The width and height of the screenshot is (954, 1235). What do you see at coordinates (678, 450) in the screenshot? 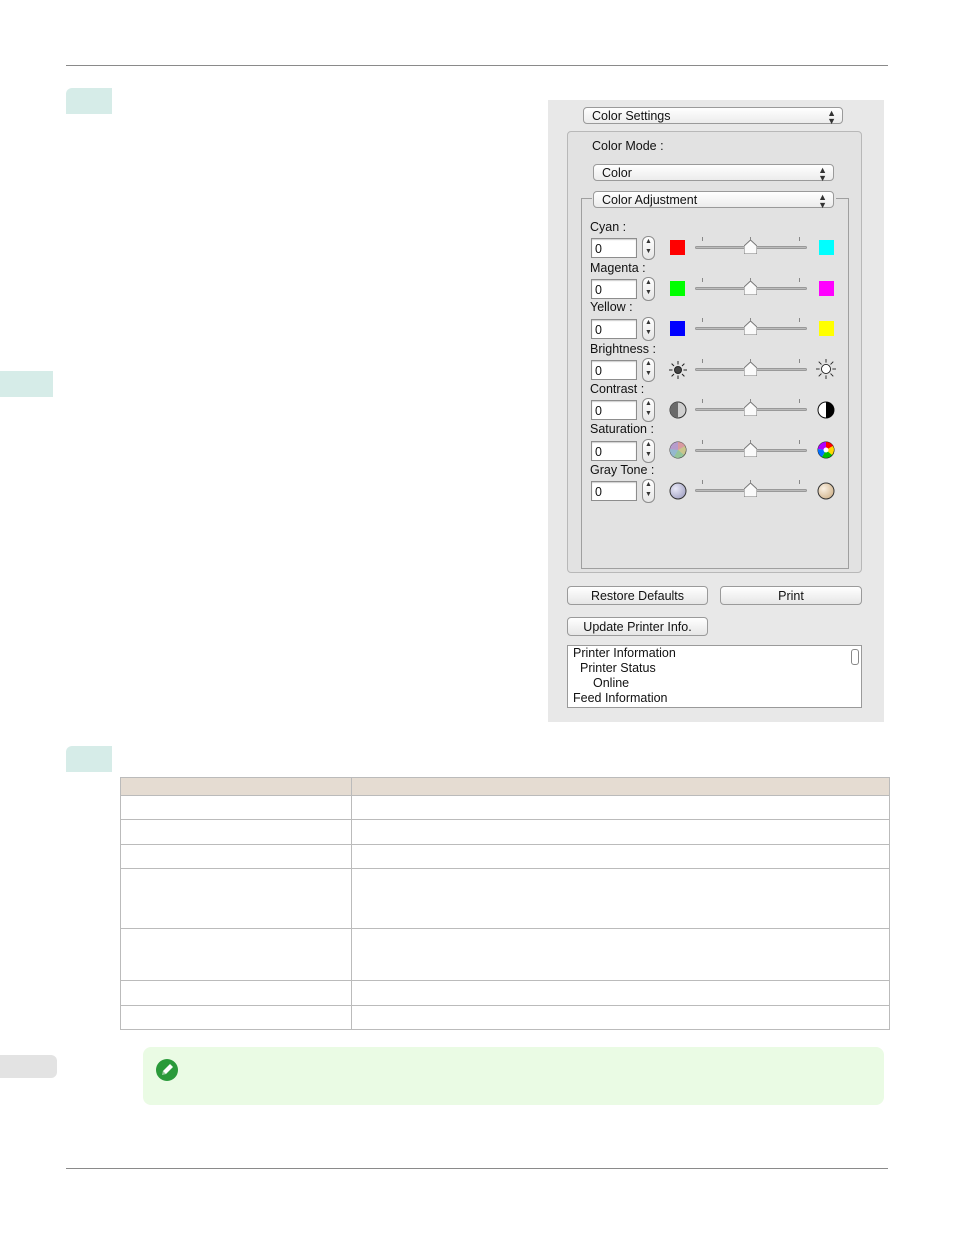
I see `saturation-low-icon` at bounding box center [678, 450].